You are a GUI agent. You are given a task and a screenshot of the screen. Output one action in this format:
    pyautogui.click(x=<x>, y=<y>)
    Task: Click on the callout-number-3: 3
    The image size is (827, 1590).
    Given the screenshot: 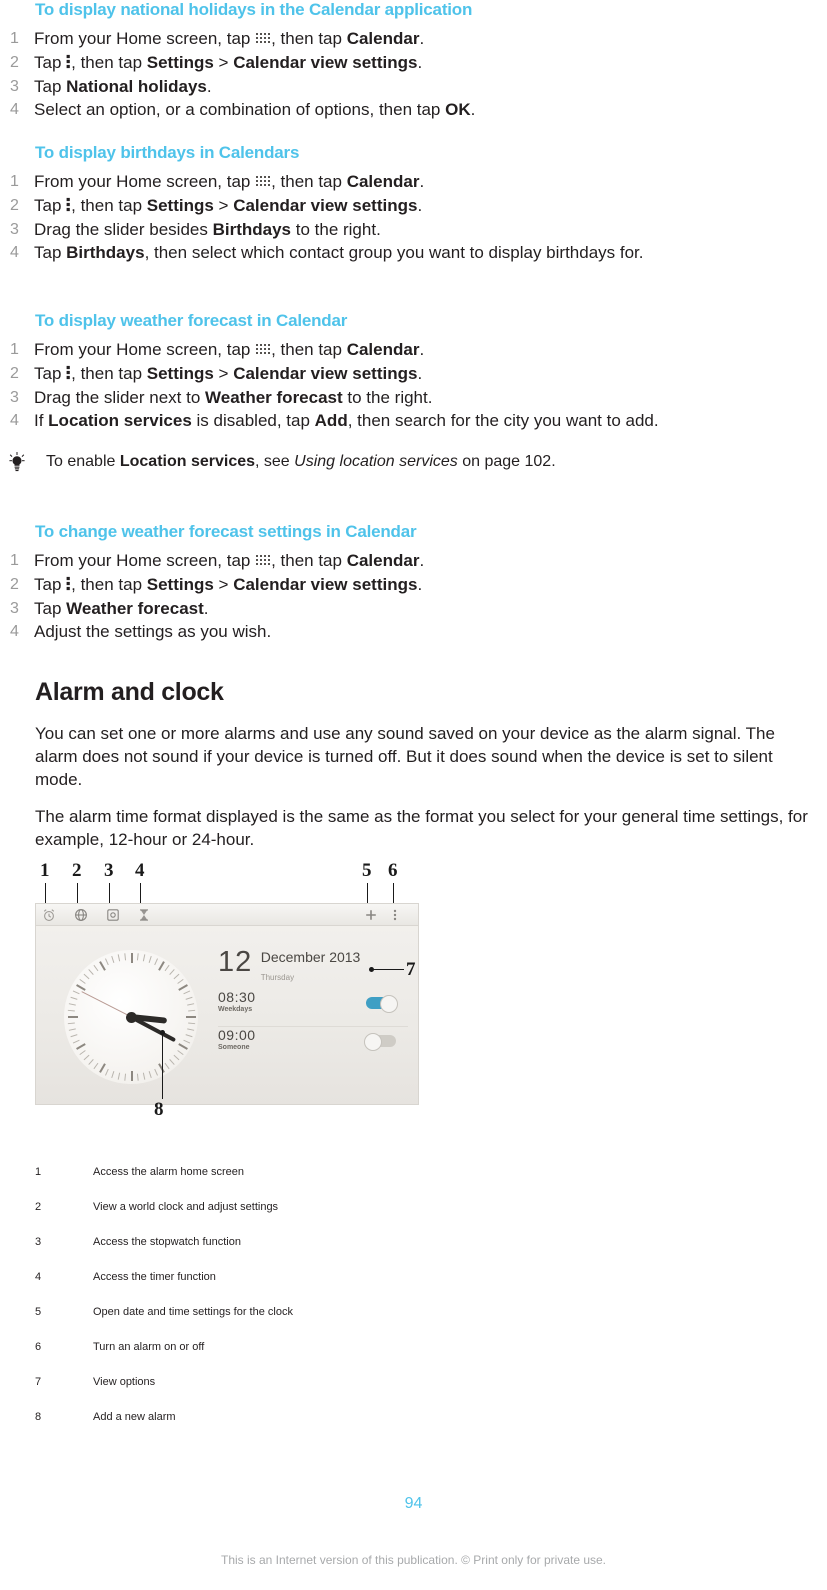 What is the action you would take?
    pyautogui.click(x=109, y=870)
    